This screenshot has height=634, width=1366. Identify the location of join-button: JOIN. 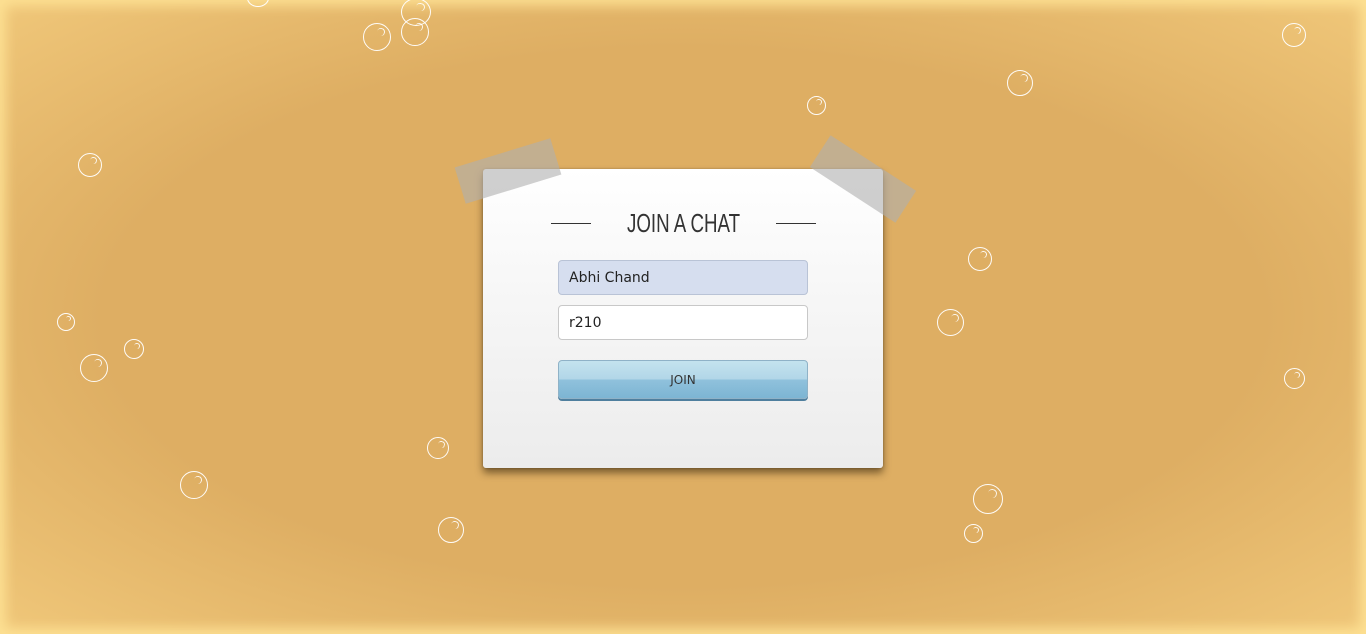
(683, 379).